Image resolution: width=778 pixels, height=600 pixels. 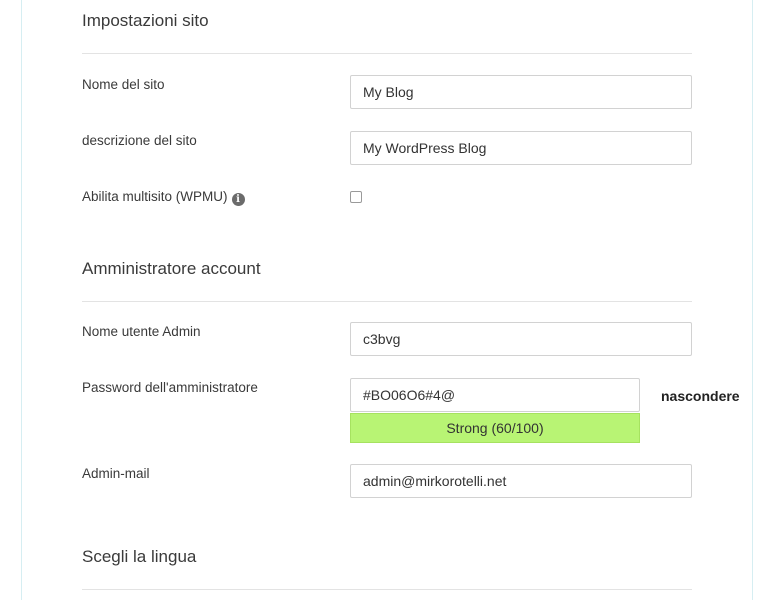 What do you see at coordinates (521, 148) in the screenshot?
I see `site-description-input` at bounding box center [521, 148].